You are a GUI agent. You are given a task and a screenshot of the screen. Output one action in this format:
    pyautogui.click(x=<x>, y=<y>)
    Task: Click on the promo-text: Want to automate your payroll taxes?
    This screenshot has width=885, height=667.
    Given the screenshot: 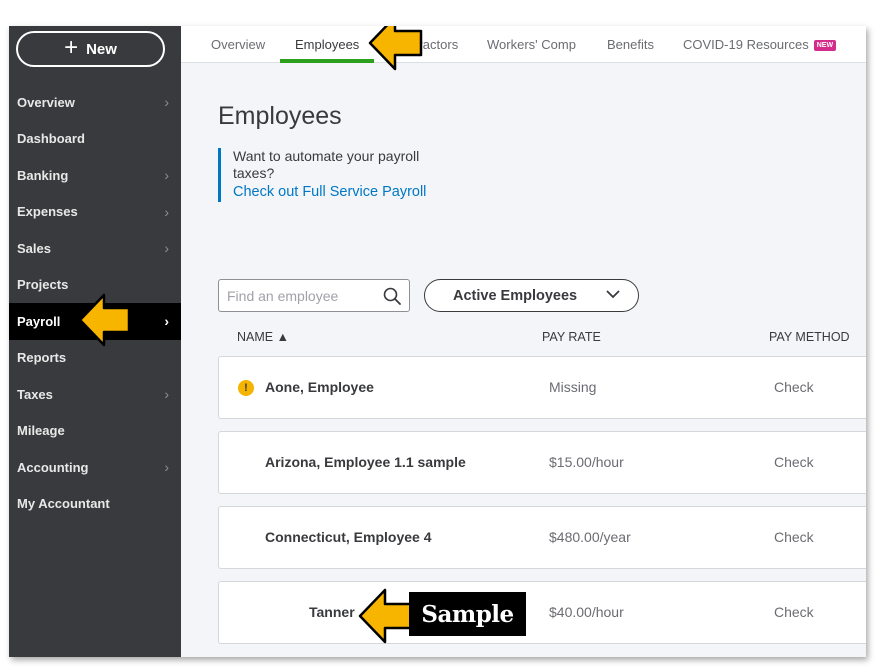 What is the action you would take?
    pyautogui.click(x=326, y=164)
    